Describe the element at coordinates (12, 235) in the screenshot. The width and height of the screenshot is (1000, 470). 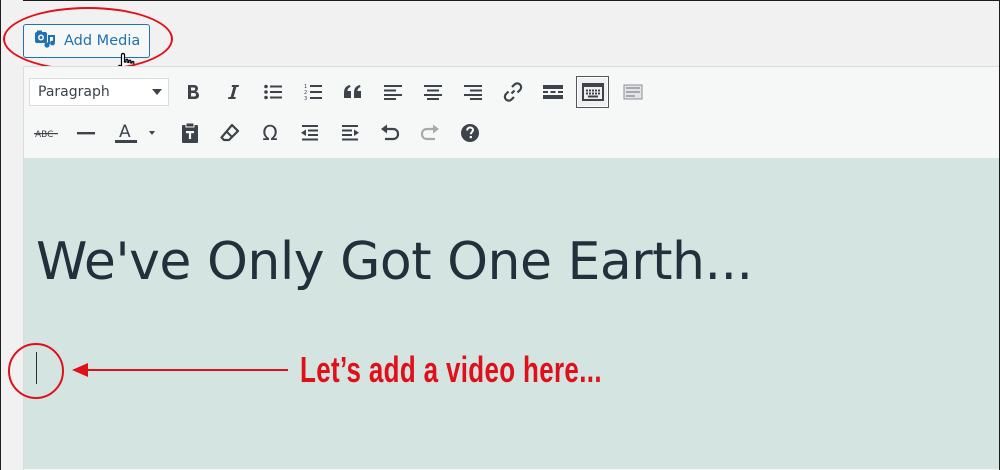
I see `left-strip` at that location.